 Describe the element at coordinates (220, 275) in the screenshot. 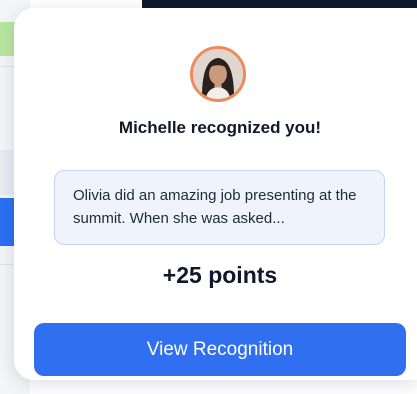

I see `points-awarded: +25 points` at that location.